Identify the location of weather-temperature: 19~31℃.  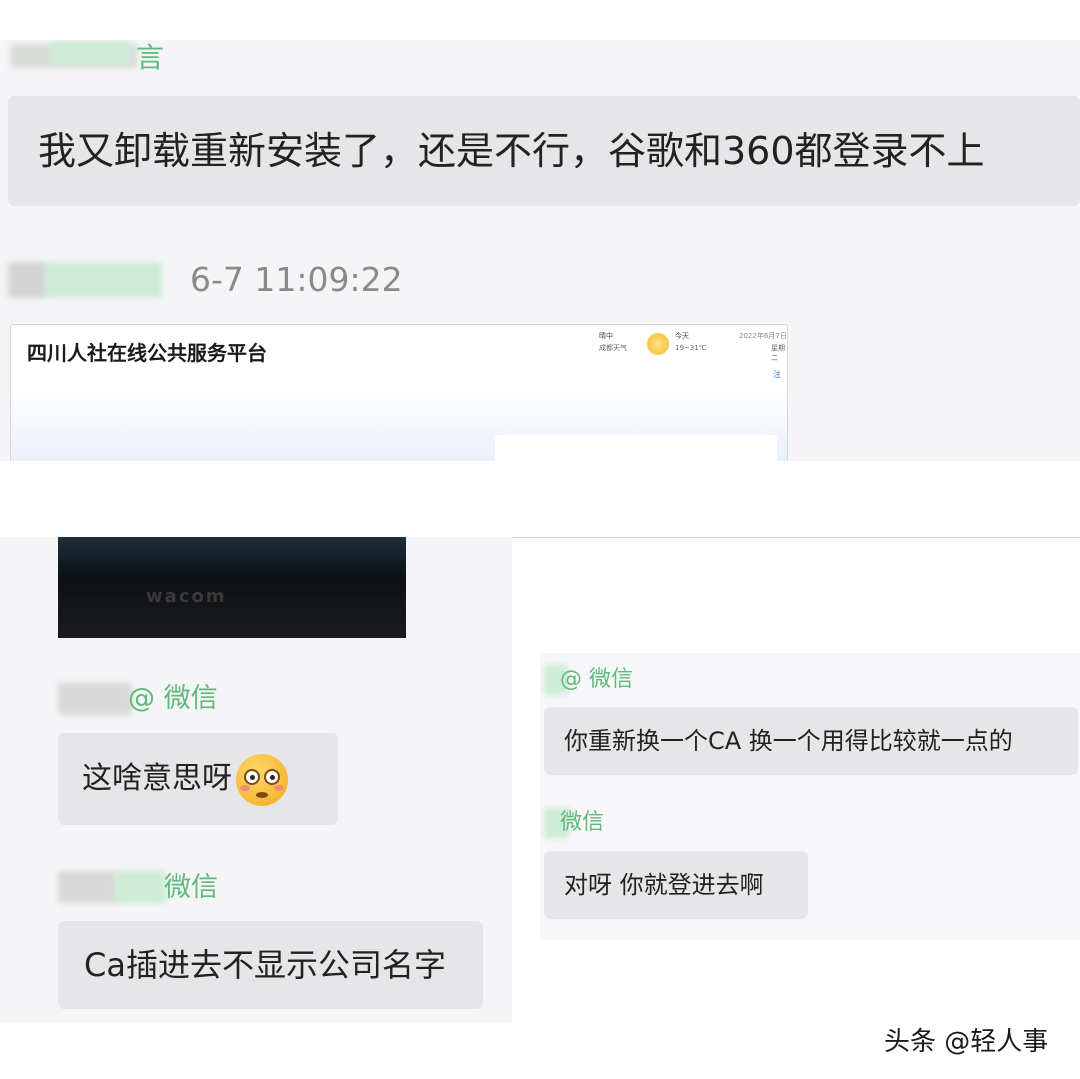
(691, 348).